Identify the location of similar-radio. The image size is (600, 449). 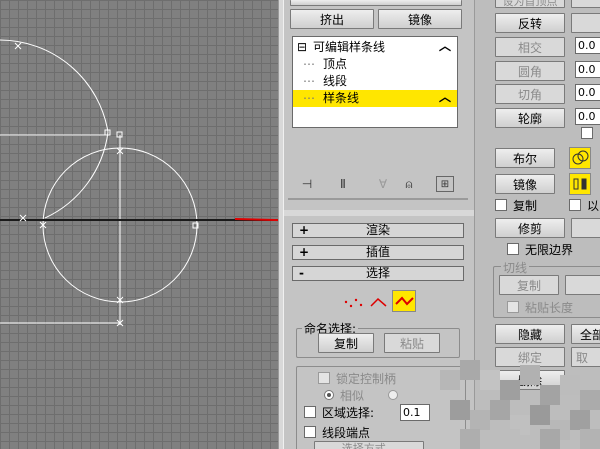
(329, 395).